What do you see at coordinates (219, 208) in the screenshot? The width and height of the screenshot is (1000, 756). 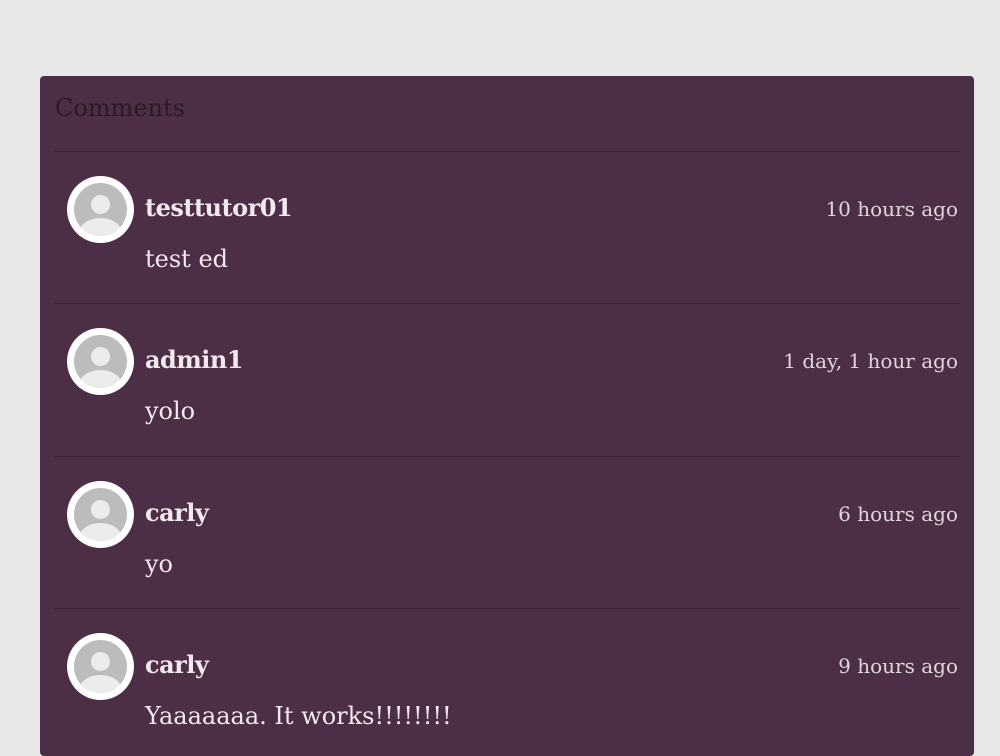 I see `comment-author: testtutor01` at bounding box center [219, 208].